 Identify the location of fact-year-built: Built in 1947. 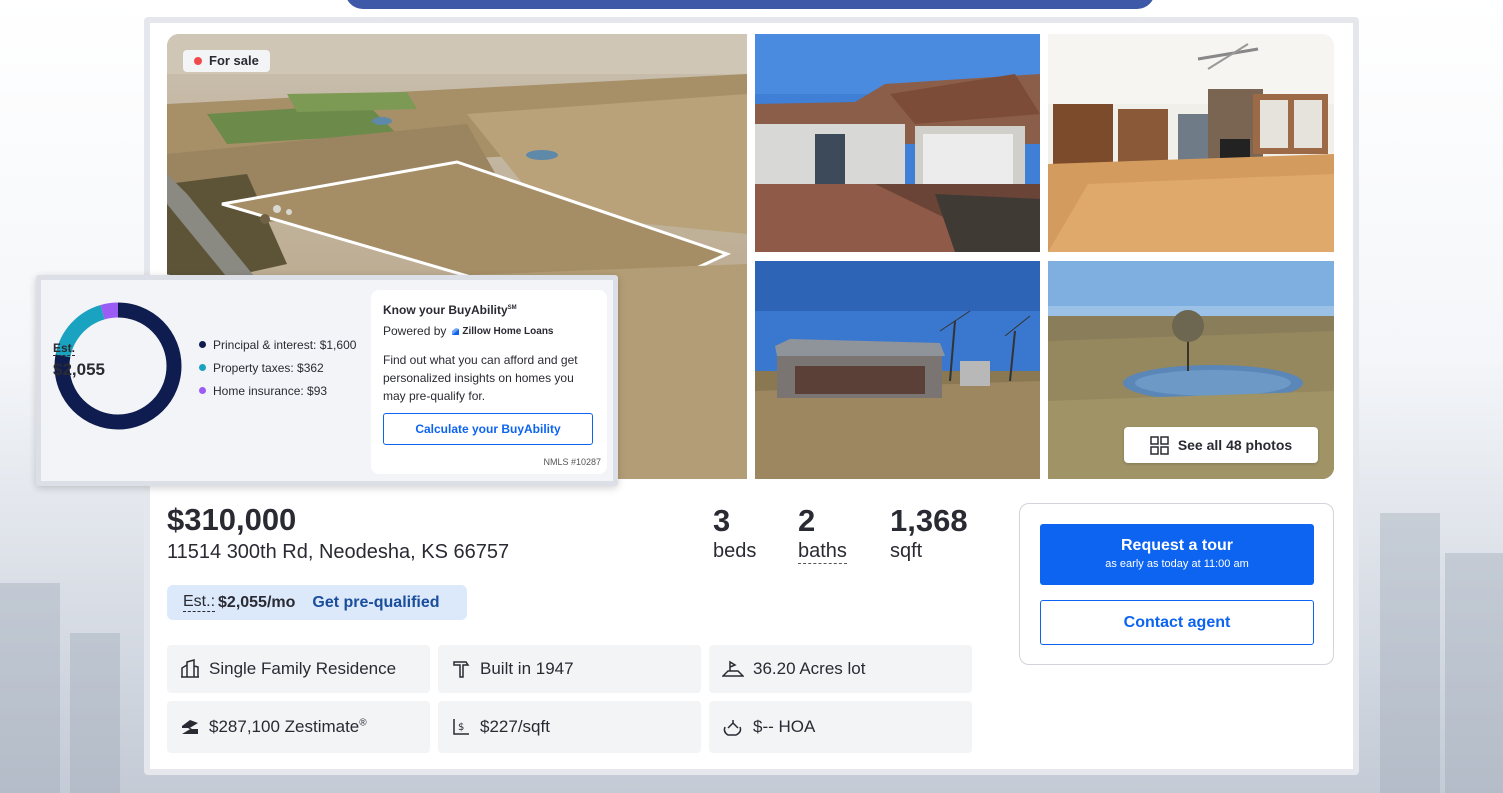
(569, 669).